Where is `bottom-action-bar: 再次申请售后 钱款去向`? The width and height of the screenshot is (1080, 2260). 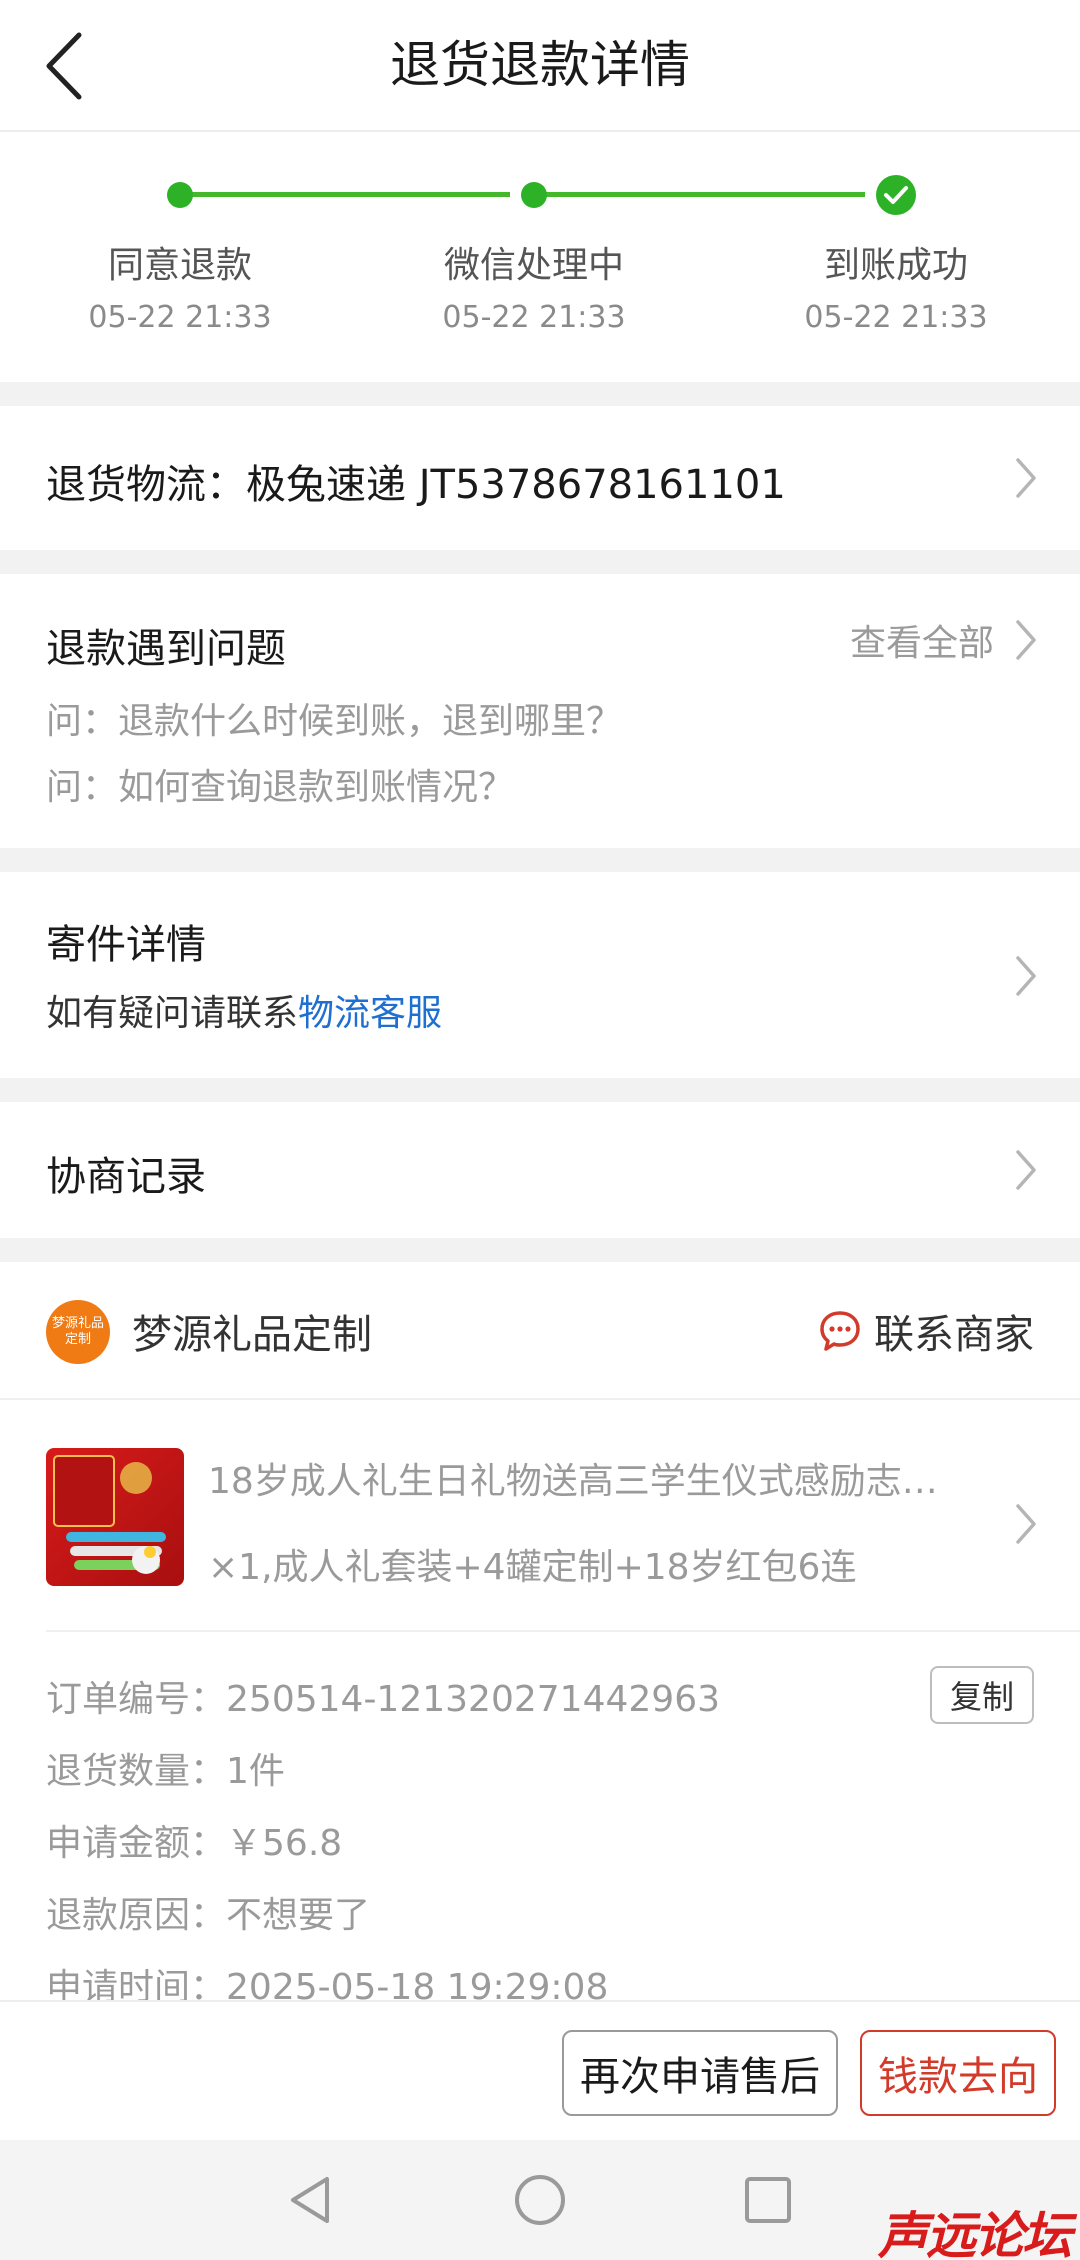
bottom-action-bar: 再次申请售后 钱款去向 is located at coordinates (540, 2070).